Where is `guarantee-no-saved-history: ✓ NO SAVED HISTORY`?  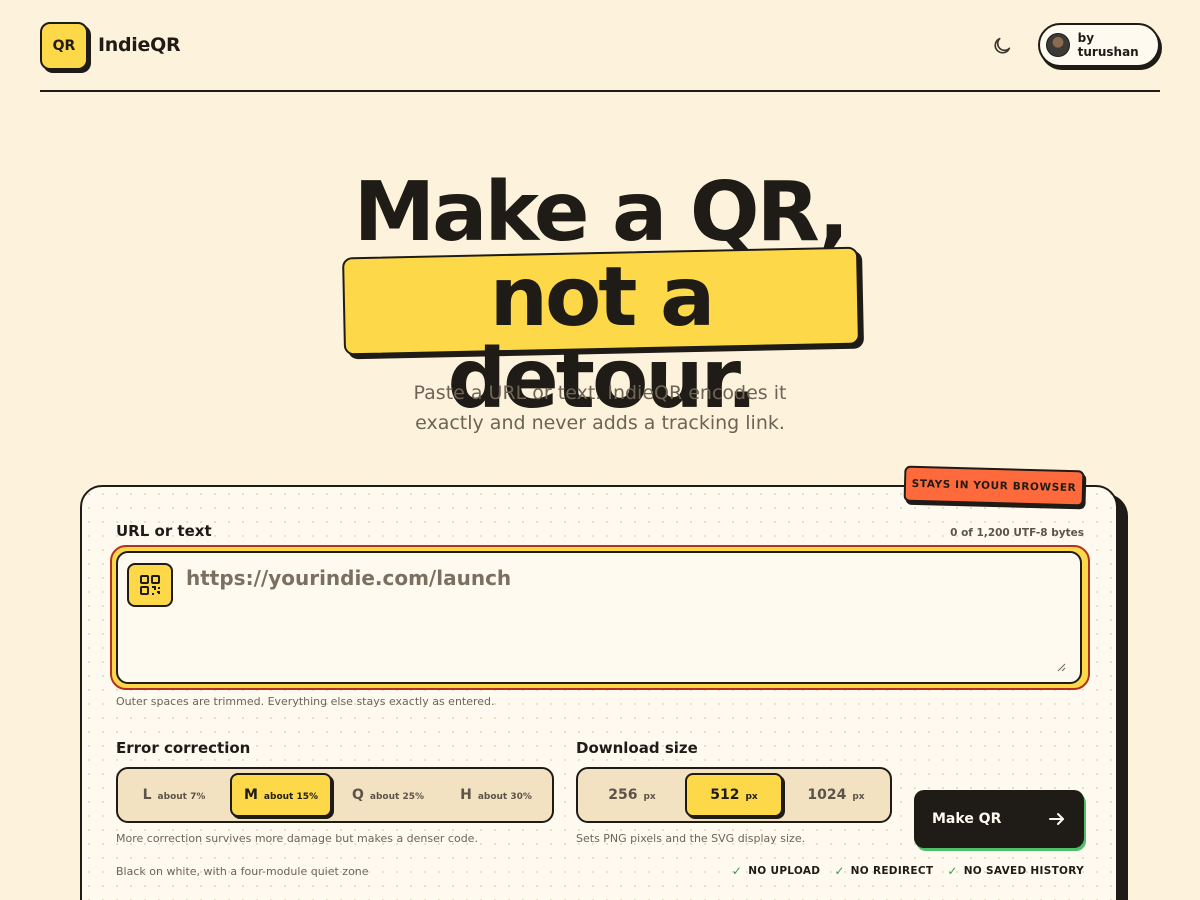 guarantee-no-saved-history: ✓ NO SAVED HISTORY is located at coordinates (1015, 871).